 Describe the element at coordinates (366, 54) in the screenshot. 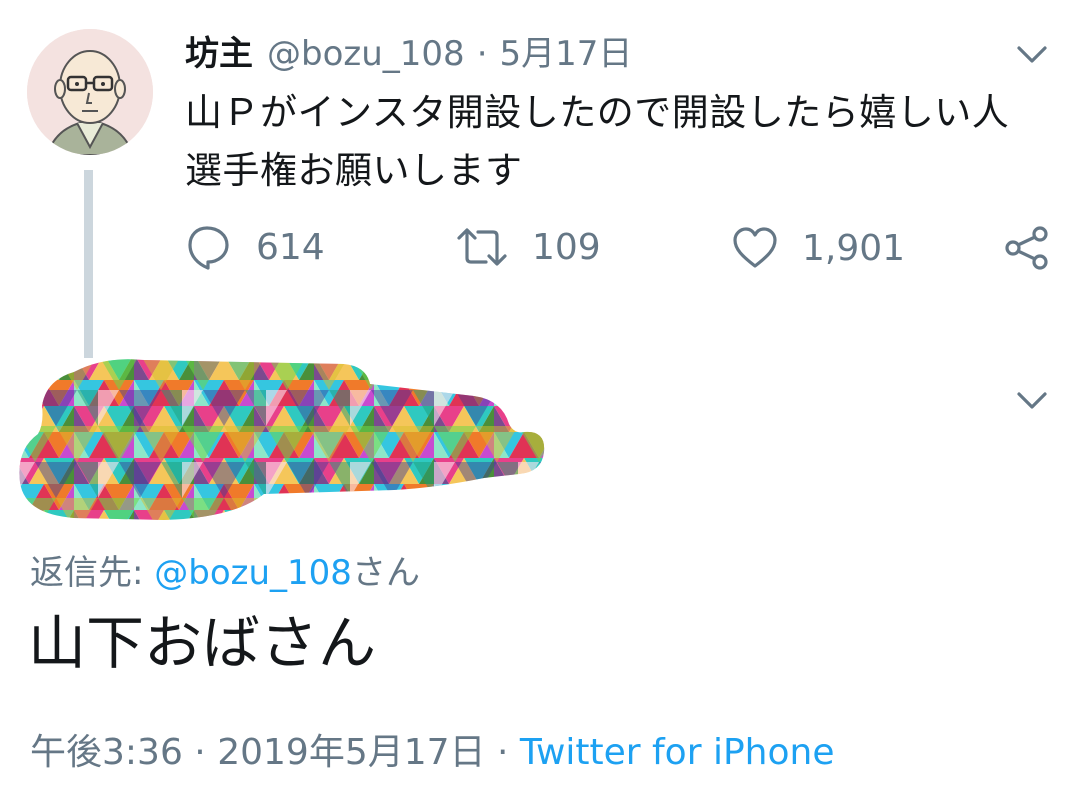

I see `author-handle: @bozu_108` at that location.